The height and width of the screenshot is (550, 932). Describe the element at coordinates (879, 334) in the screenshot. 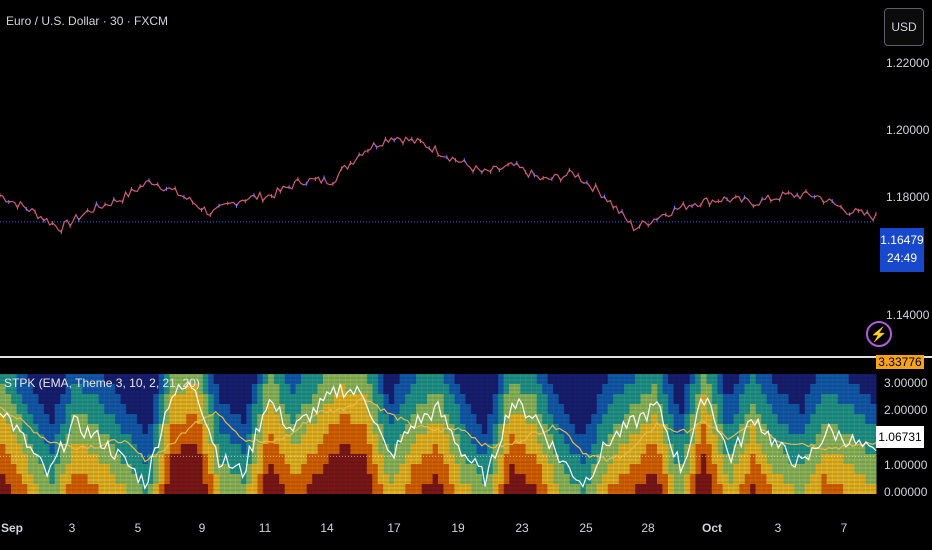

I see `lightning-icon: ⚡` at that location.